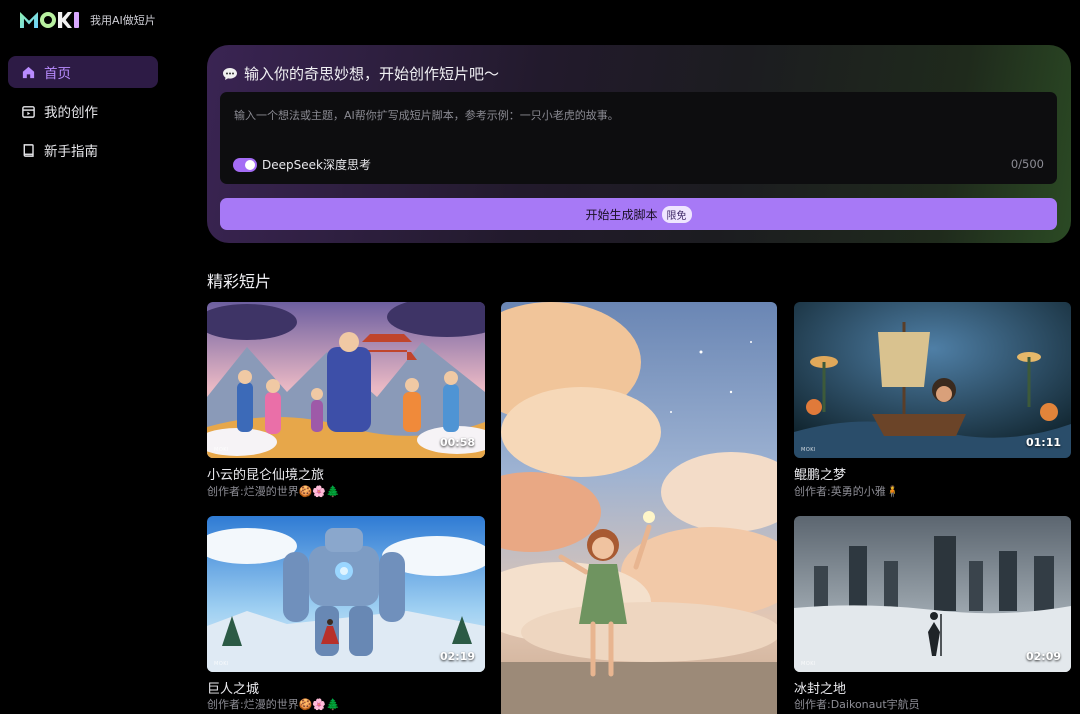 Image resolution: width=1080 pixels, height=714 pixels. What do you see at coordinates (71, 152) in the screenshot?
I see `sidebar-item-label: 新手指南` at bounding box center [71, 152].